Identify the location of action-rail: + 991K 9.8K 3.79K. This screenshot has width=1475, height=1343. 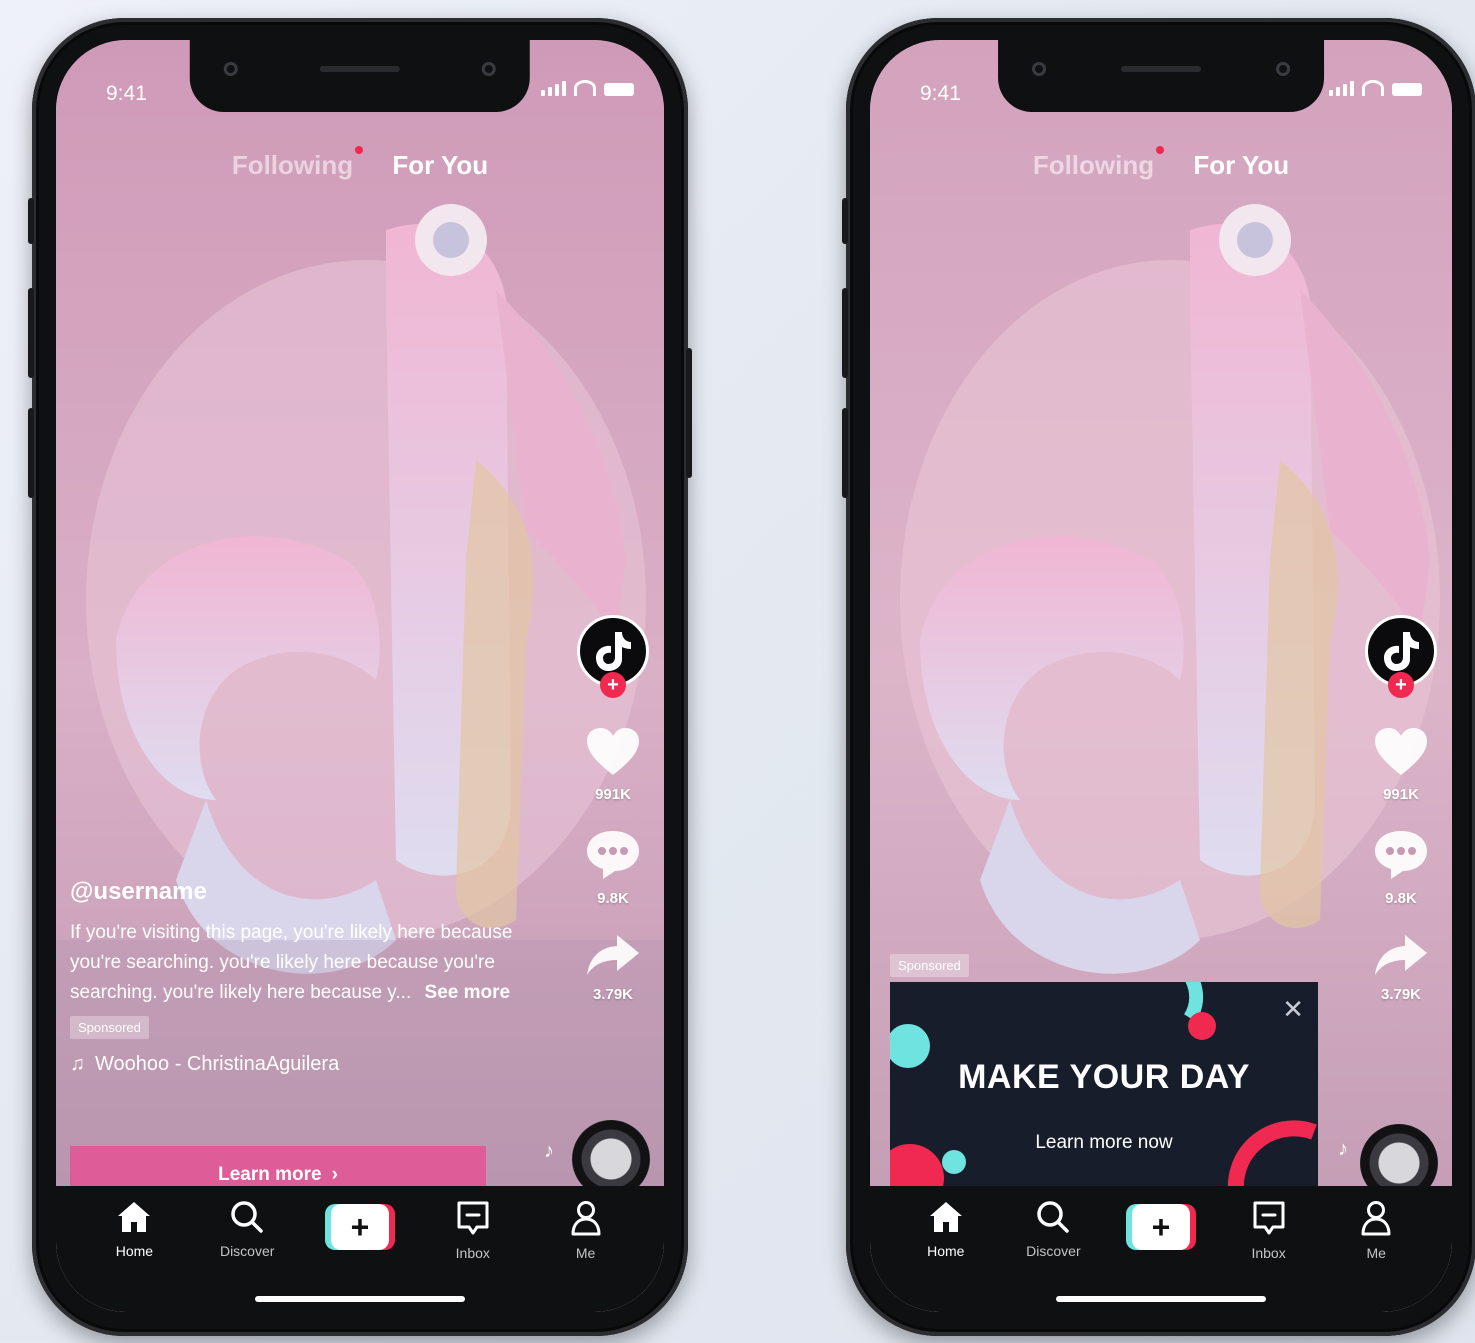
(613, 809).